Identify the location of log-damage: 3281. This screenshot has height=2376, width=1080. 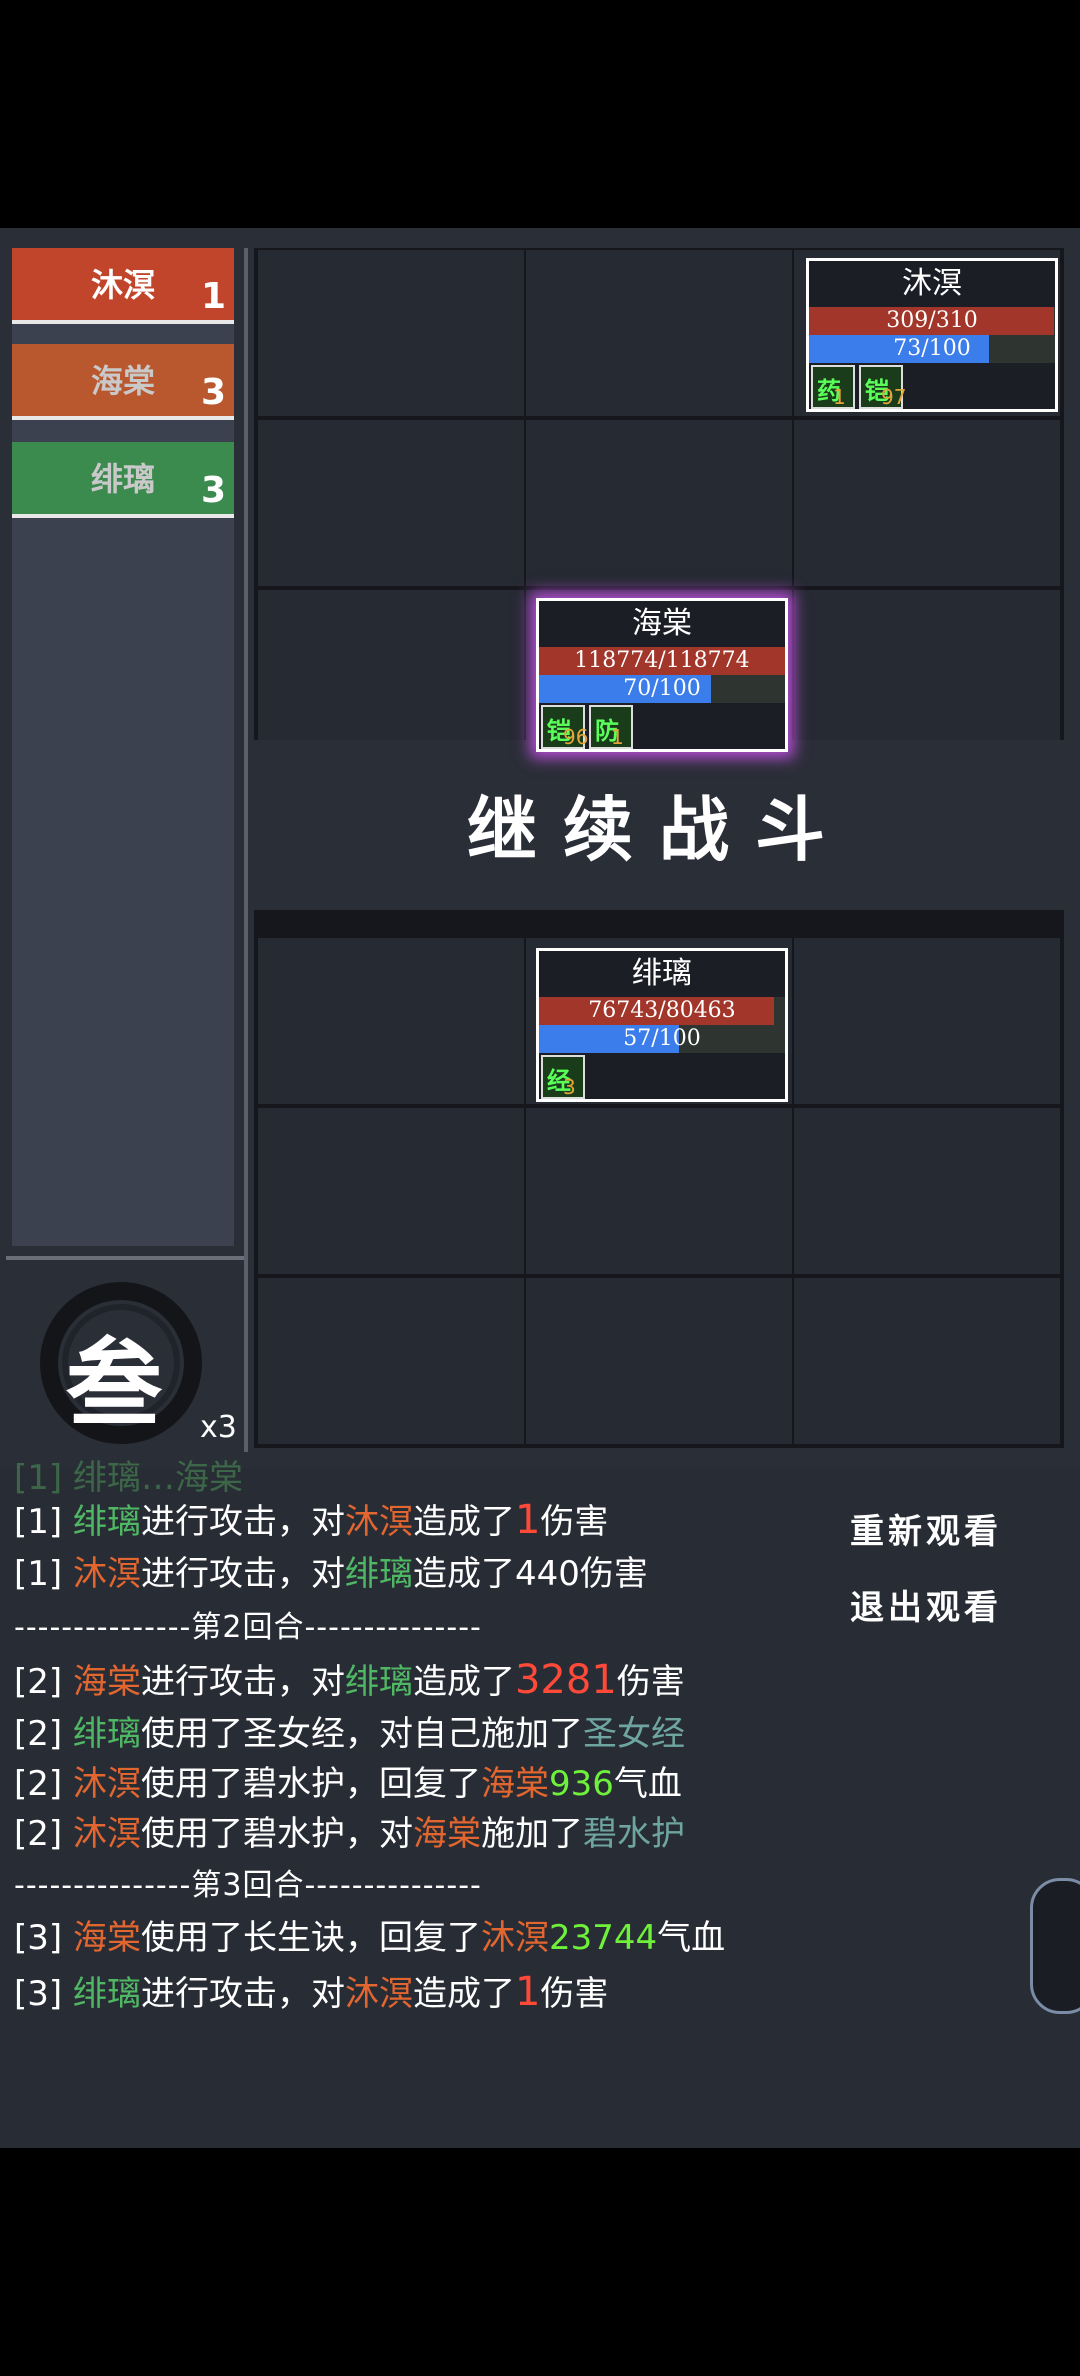
(565, 1680).